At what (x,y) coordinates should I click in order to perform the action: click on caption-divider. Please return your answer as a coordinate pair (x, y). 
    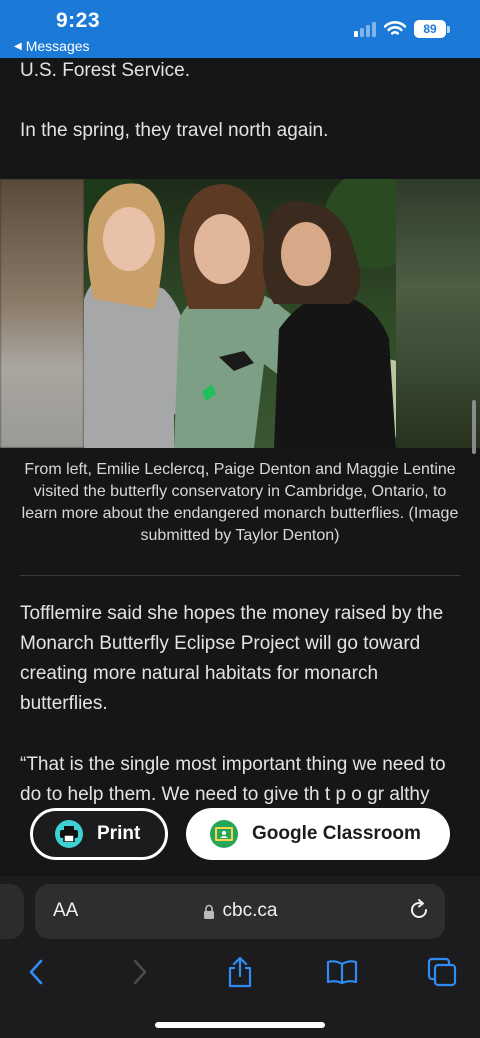
    Looking at the image, I should click on (240, 575).